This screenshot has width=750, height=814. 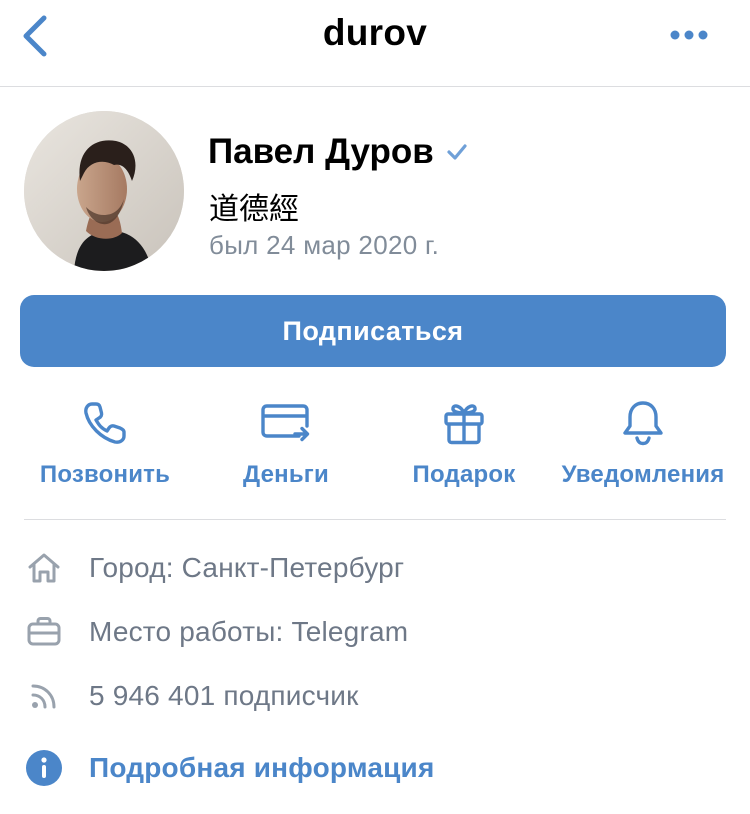 I want to click on avatar, so click(x=104, y=191).